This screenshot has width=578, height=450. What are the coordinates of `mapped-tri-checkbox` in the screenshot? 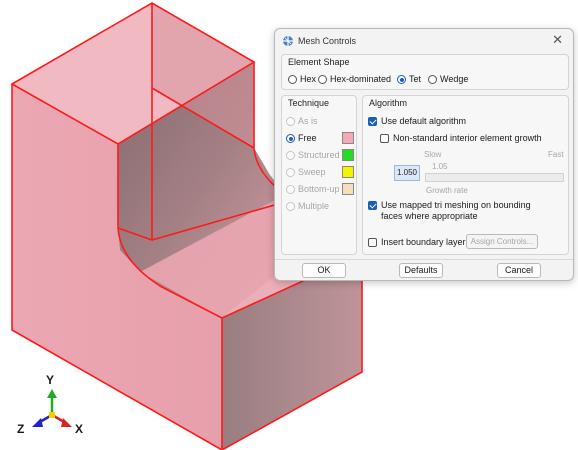 It's located at (372, 205).